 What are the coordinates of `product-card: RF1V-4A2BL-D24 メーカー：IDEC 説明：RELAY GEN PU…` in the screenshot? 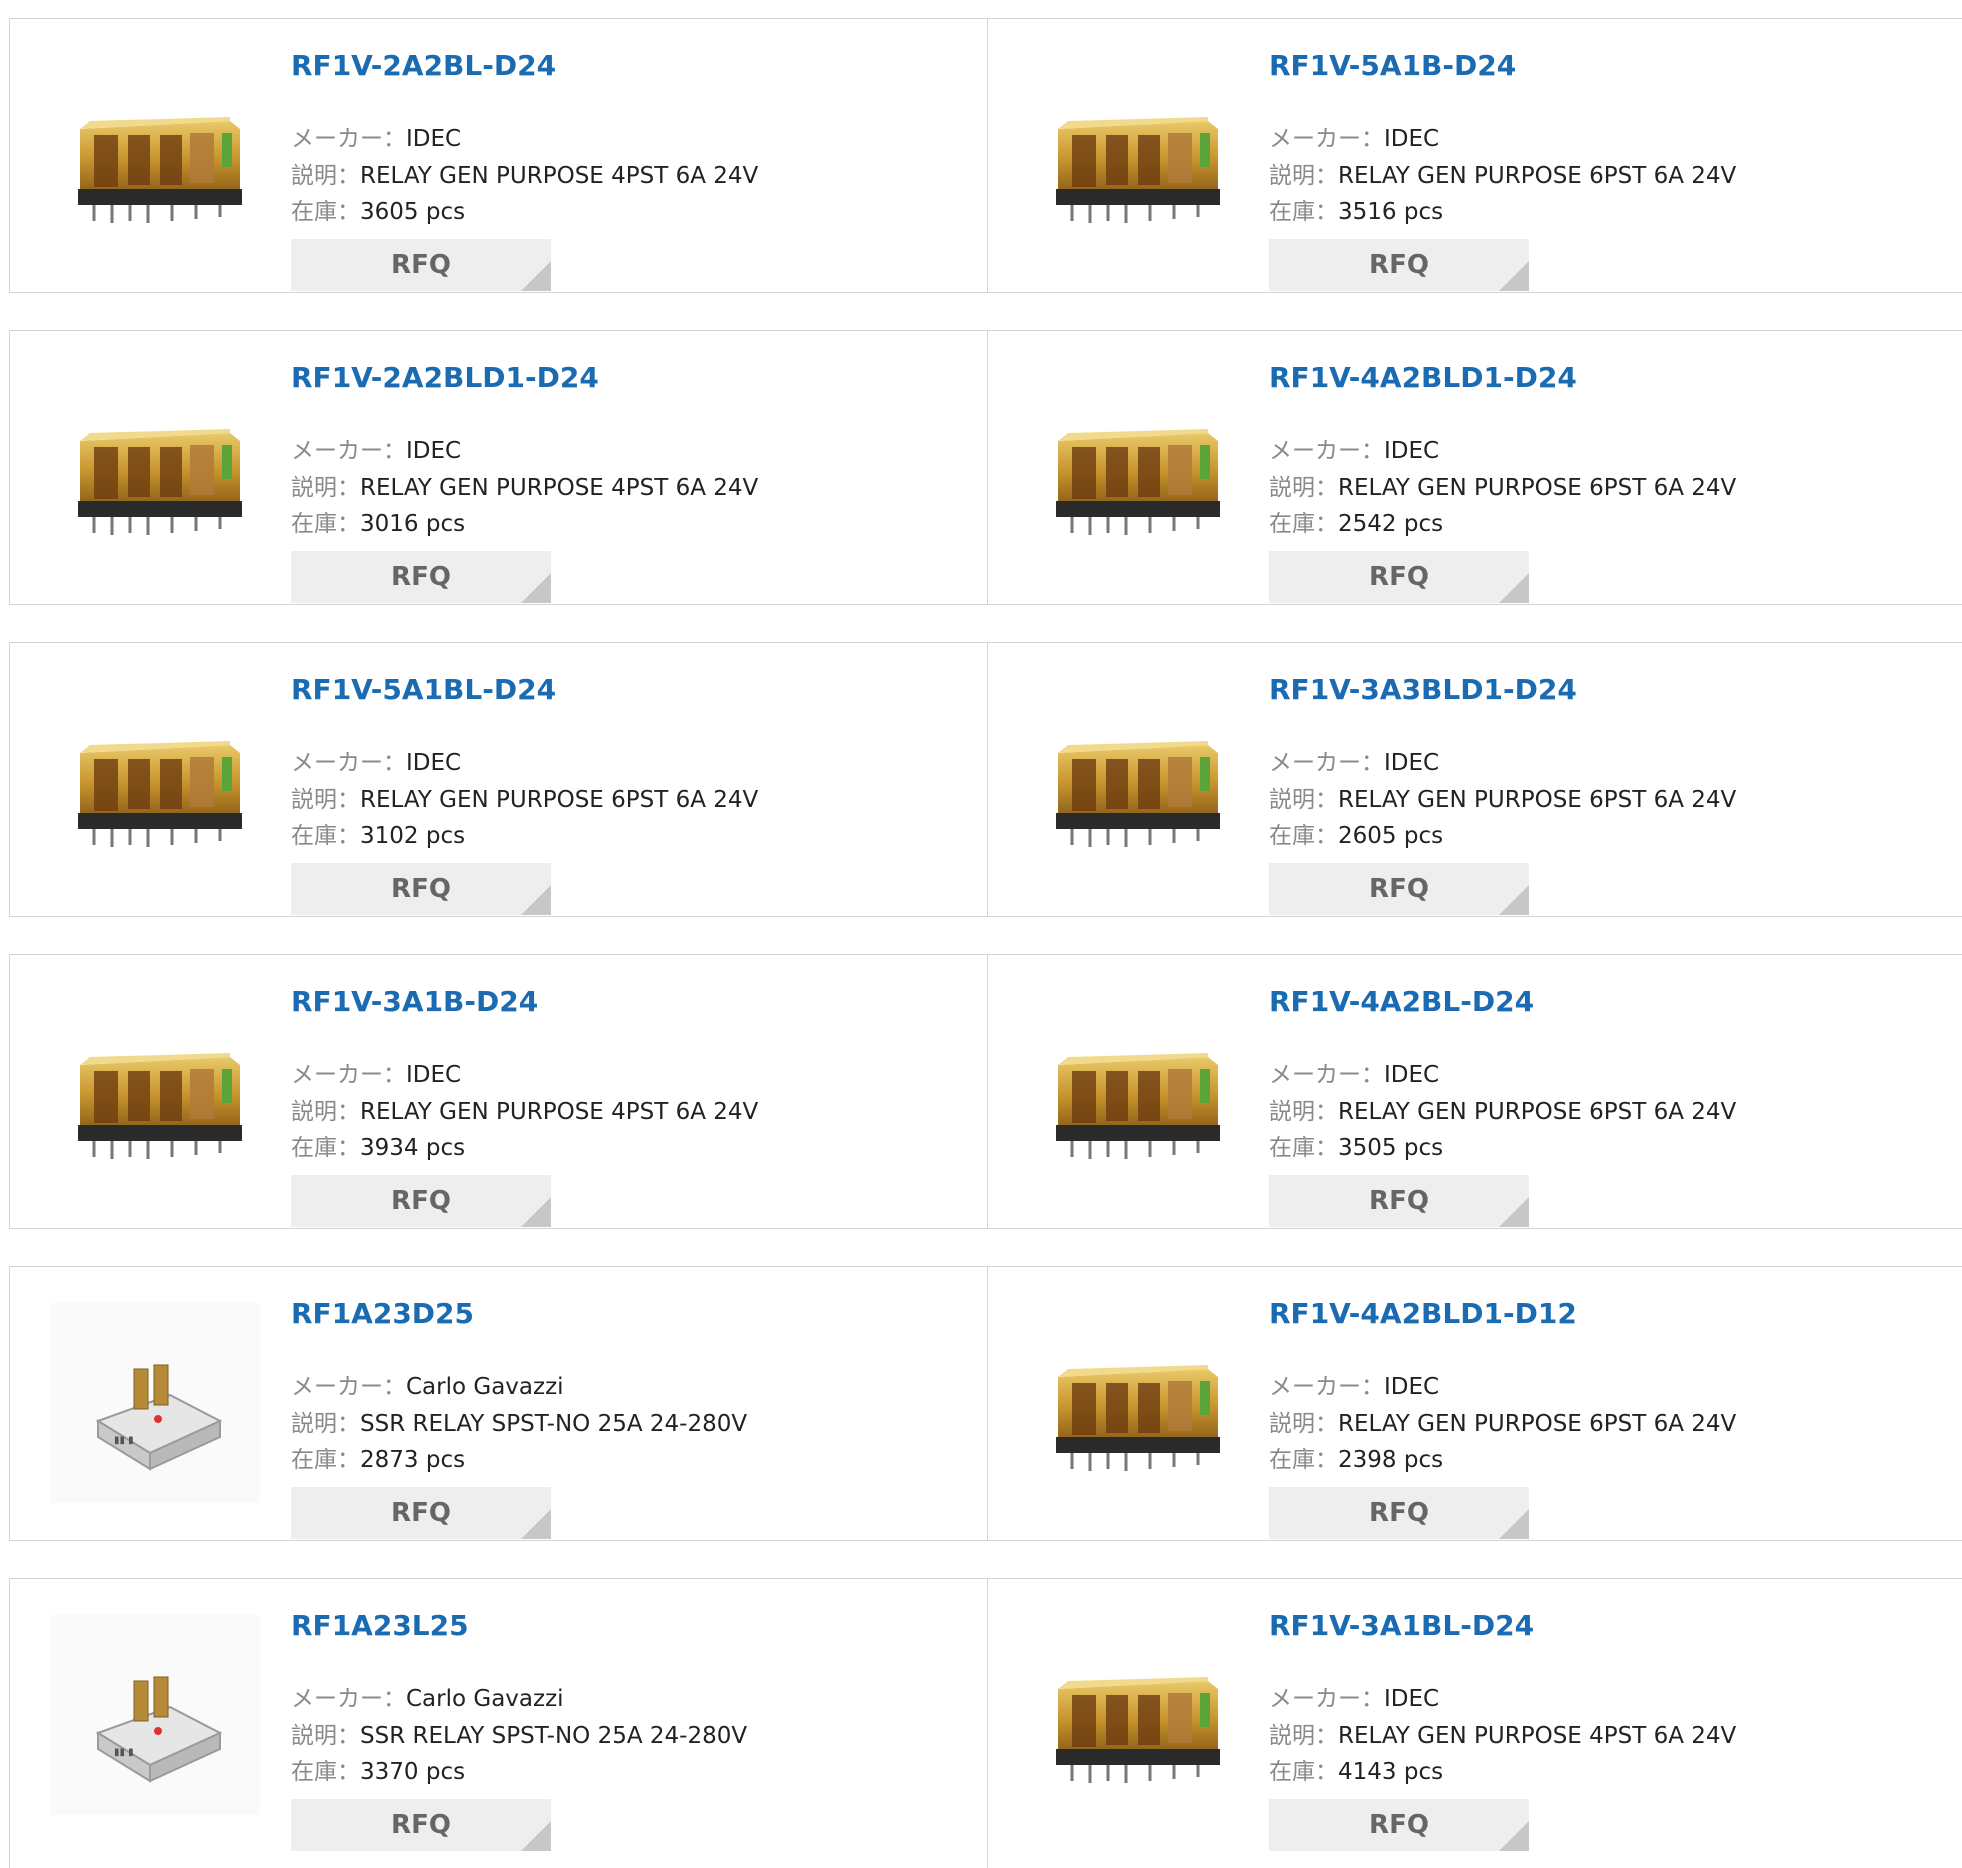 It's located at (1475, 1091).